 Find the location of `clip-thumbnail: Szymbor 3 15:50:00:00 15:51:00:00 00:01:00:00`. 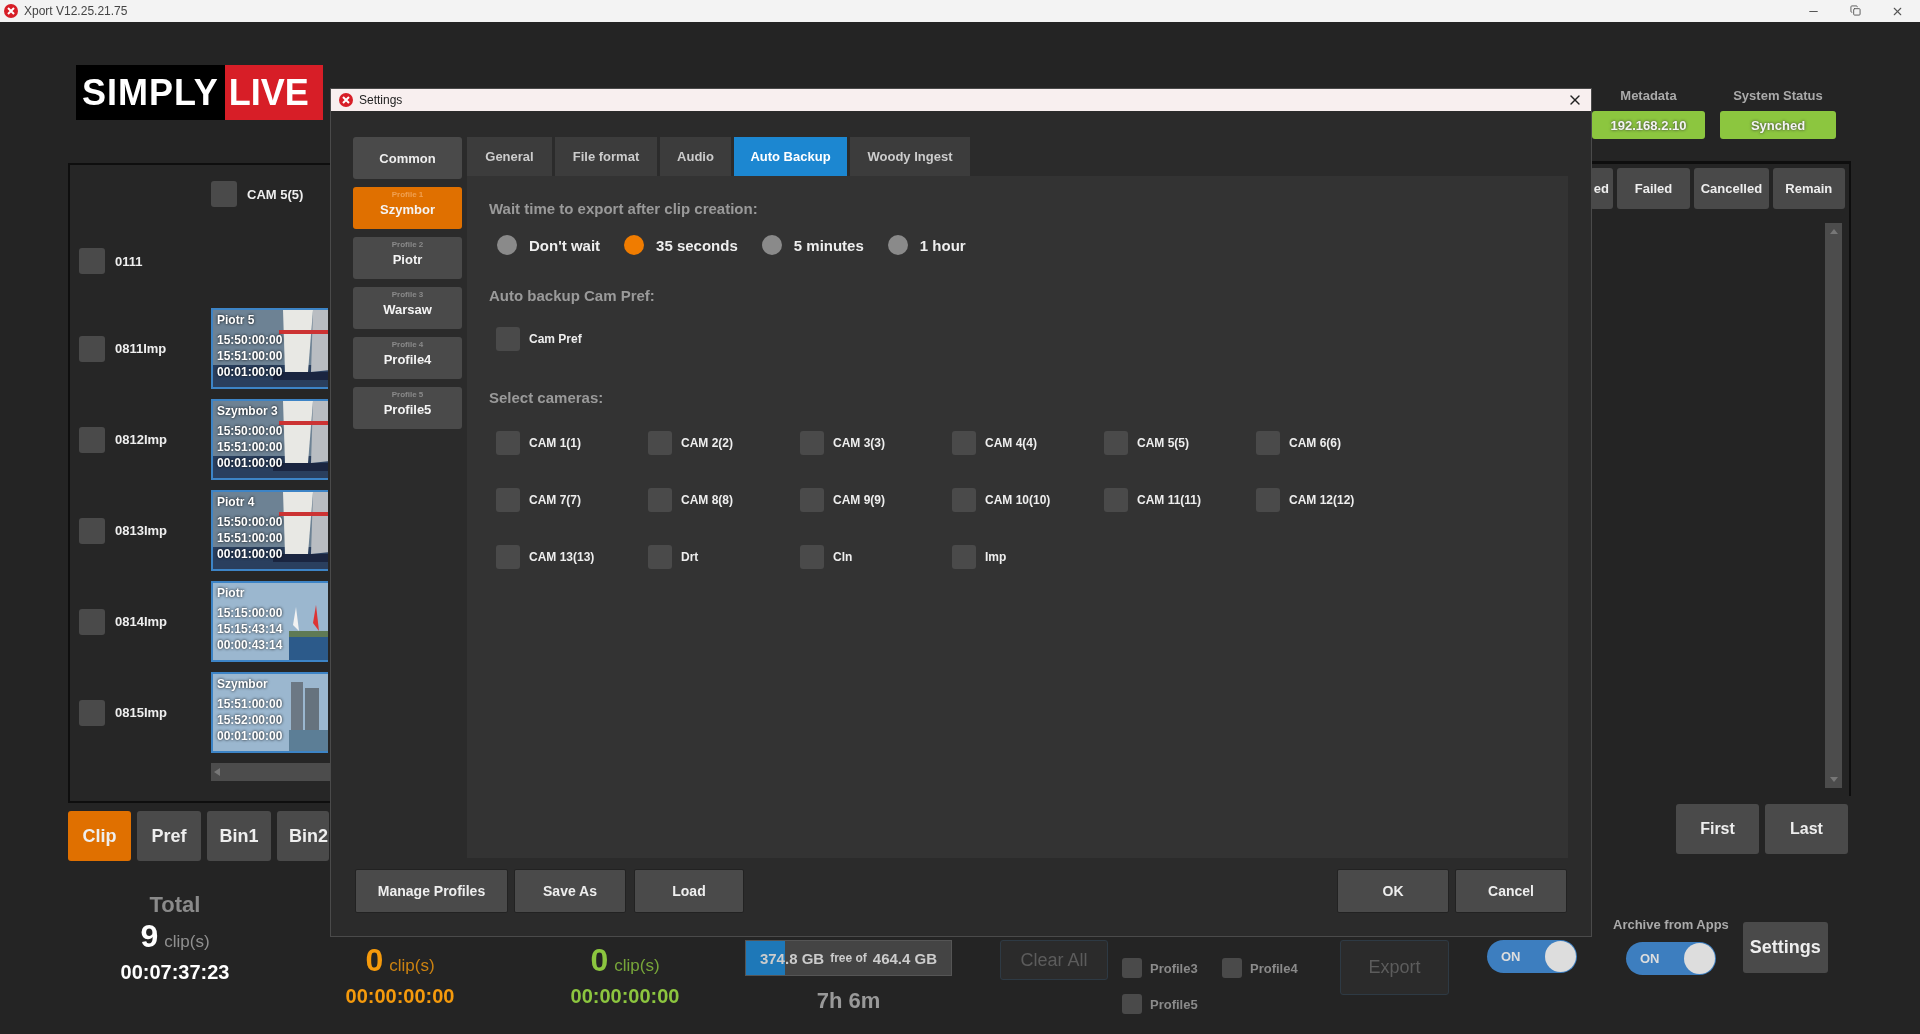

clip-thumbnail: Szymbor 3 15:50:00:00 15:51:00:00 00:01:00:00 is located at coordinates (269, 439).